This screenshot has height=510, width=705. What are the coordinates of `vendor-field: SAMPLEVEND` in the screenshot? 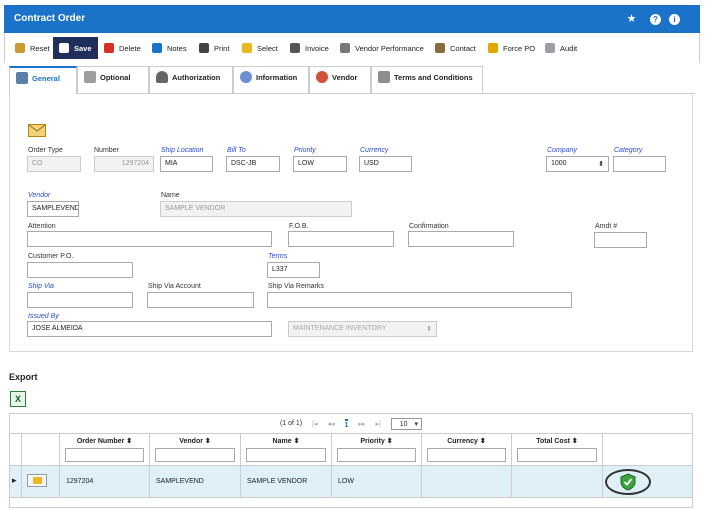 It's located at (53, 209).